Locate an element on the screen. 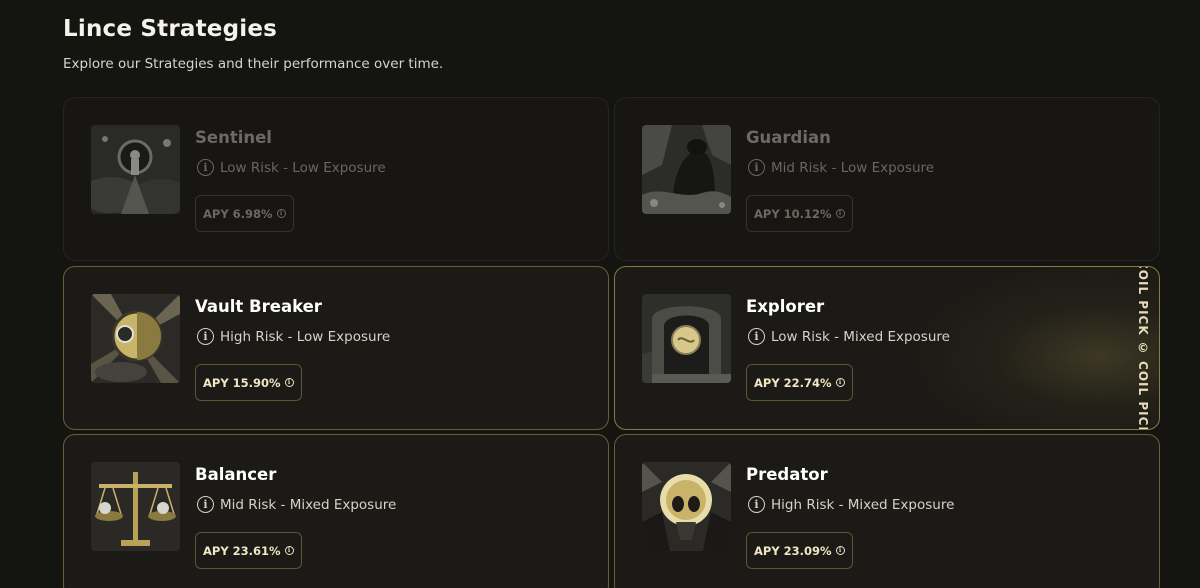  highlight-glow is located at coordinates (1039, 348).